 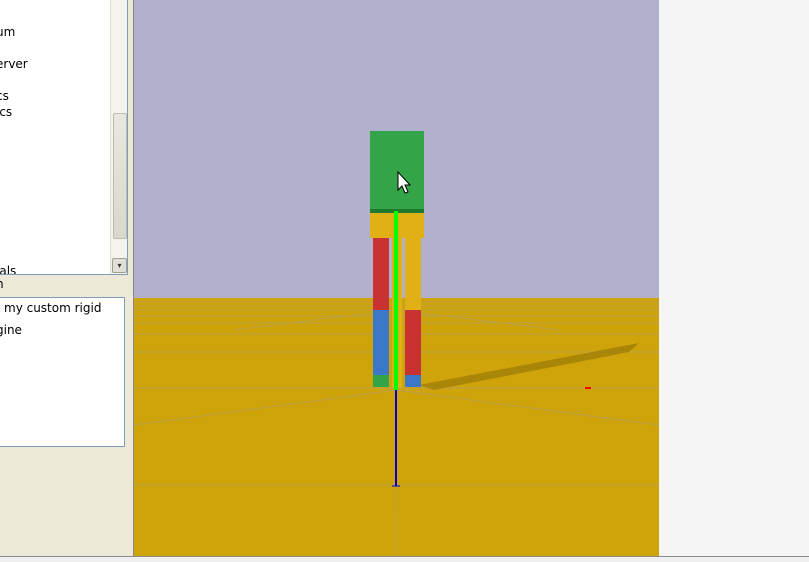 I want to click on app-tree-list: um erver cs ics ials ▾, so click(x=64, y=137).